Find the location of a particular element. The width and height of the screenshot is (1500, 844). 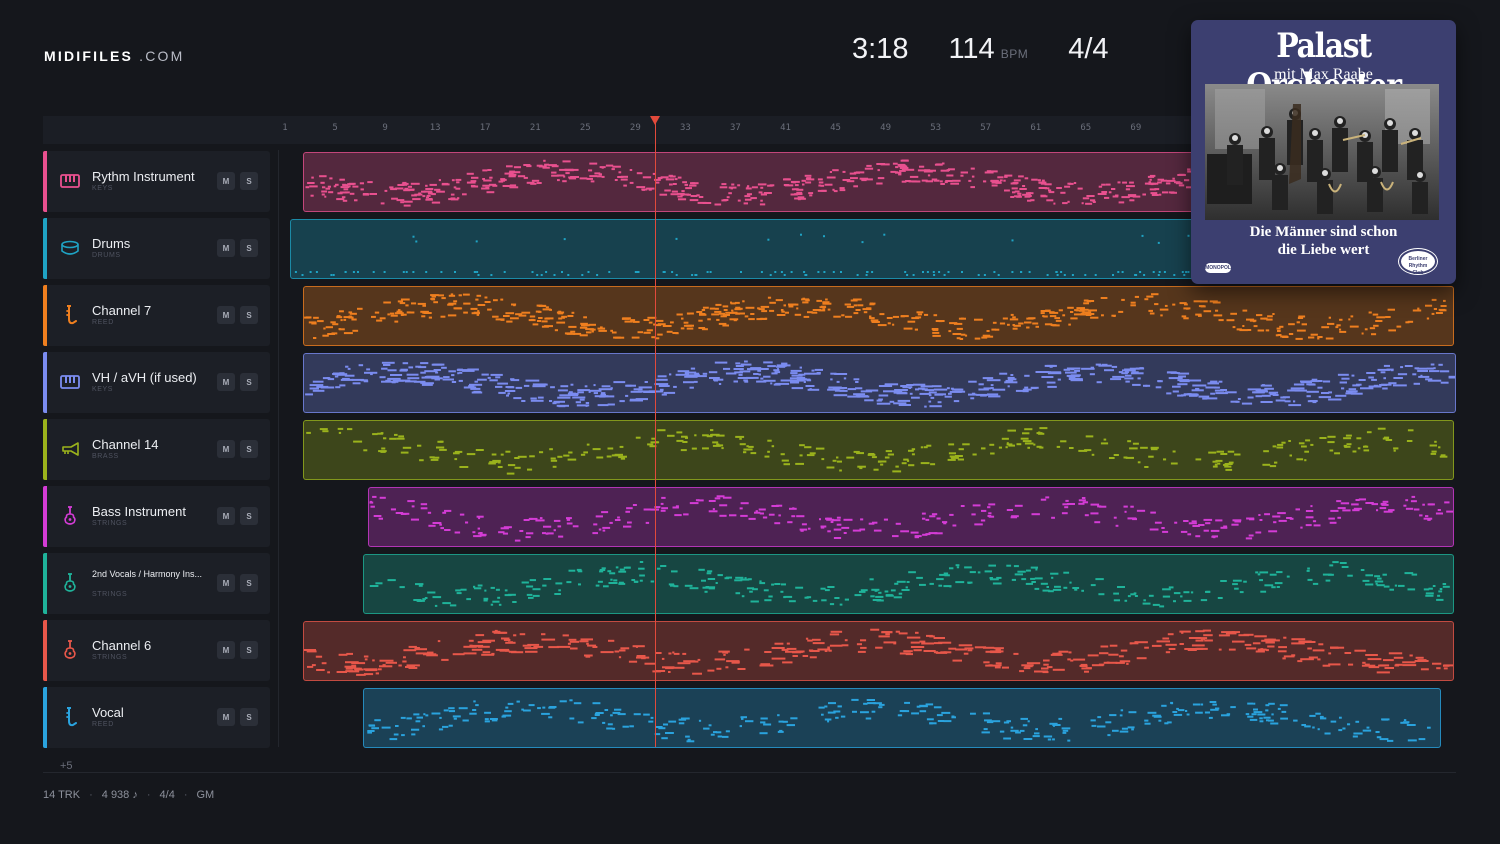

track-category: BRASS is located at coordinates (105, 456).